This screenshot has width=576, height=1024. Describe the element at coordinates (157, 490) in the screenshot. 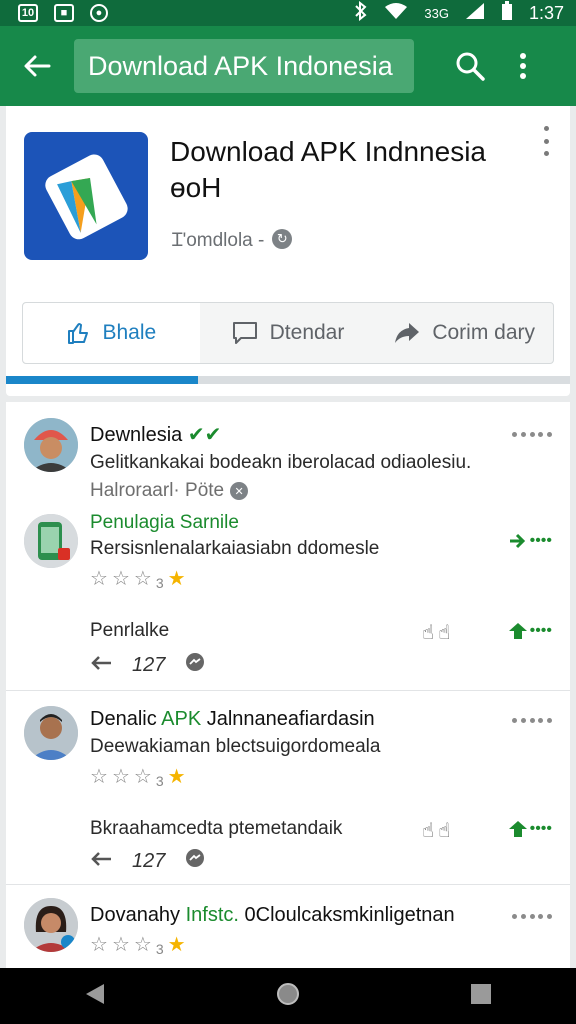

I see `review-meta-text: Halroraarl· Pöte` at that location.